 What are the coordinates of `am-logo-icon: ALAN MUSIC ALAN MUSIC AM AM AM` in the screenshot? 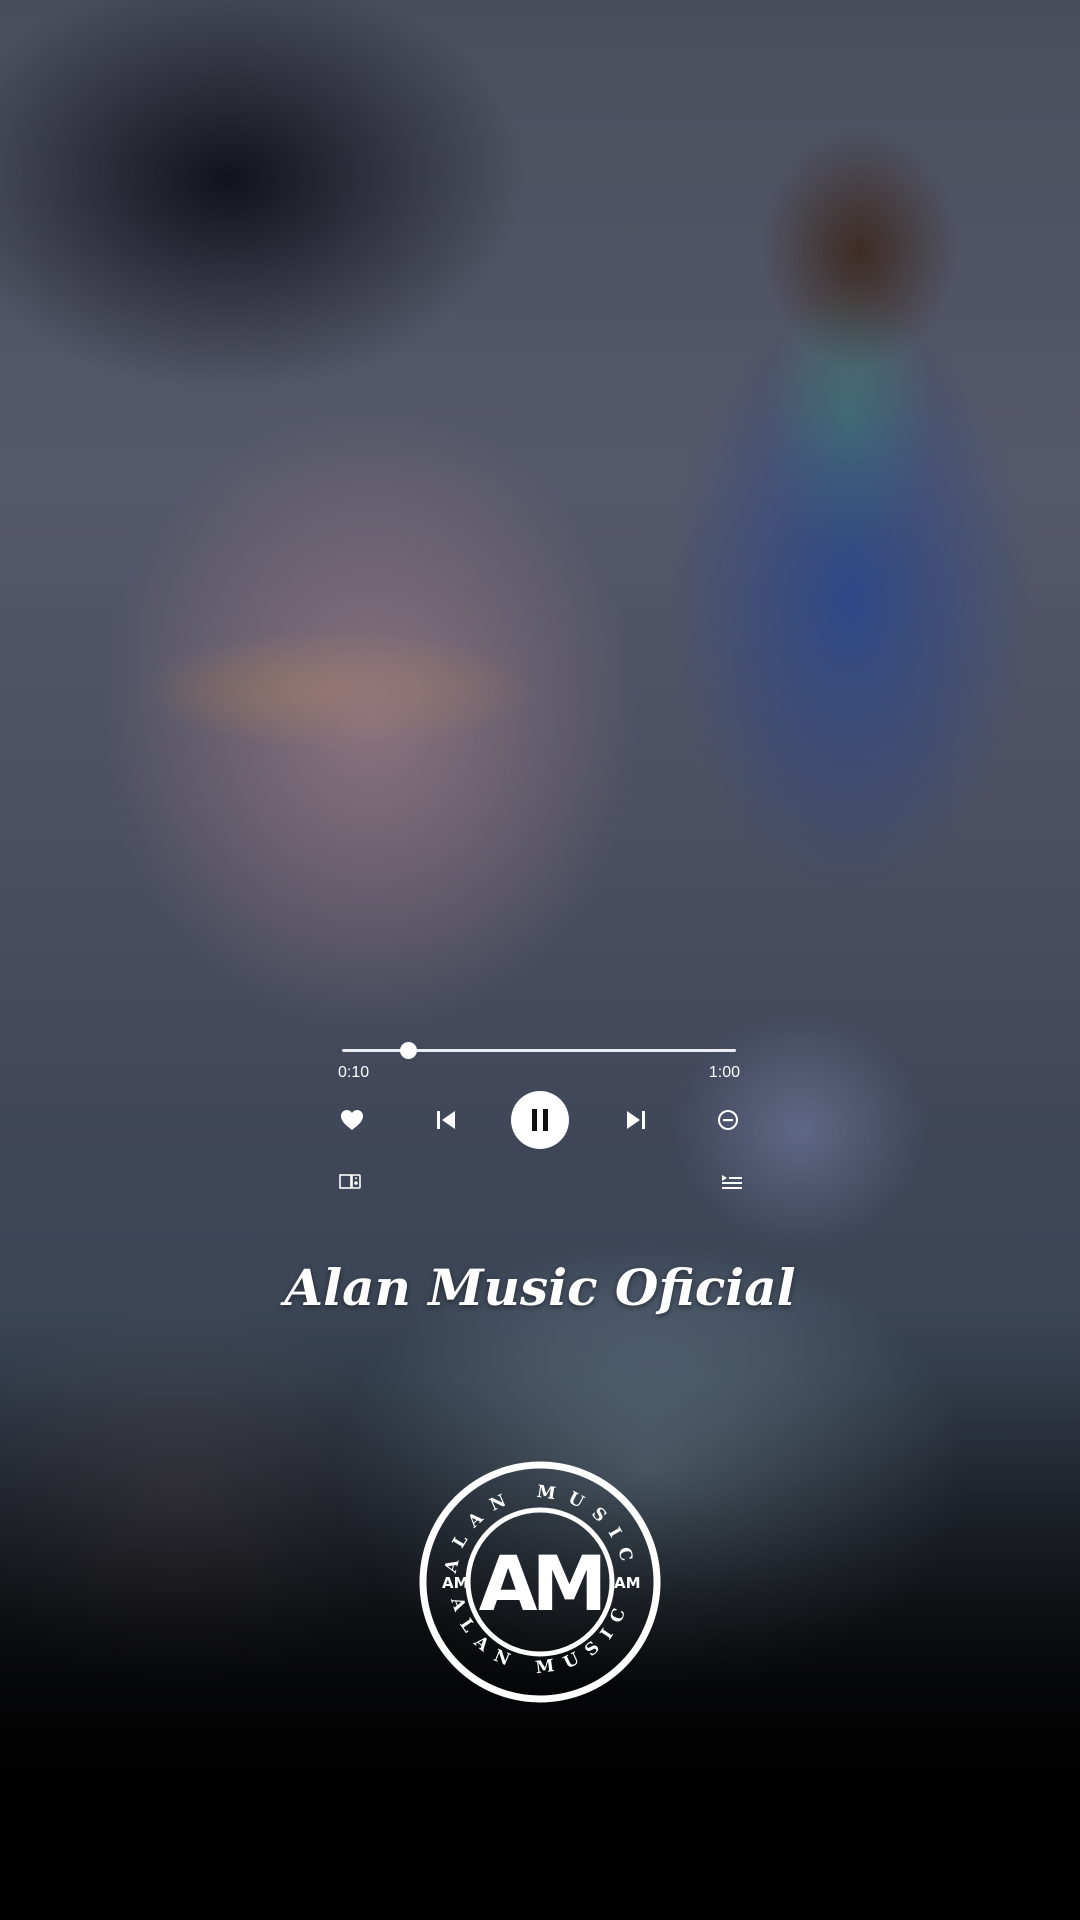 It's located at (540, 1582).